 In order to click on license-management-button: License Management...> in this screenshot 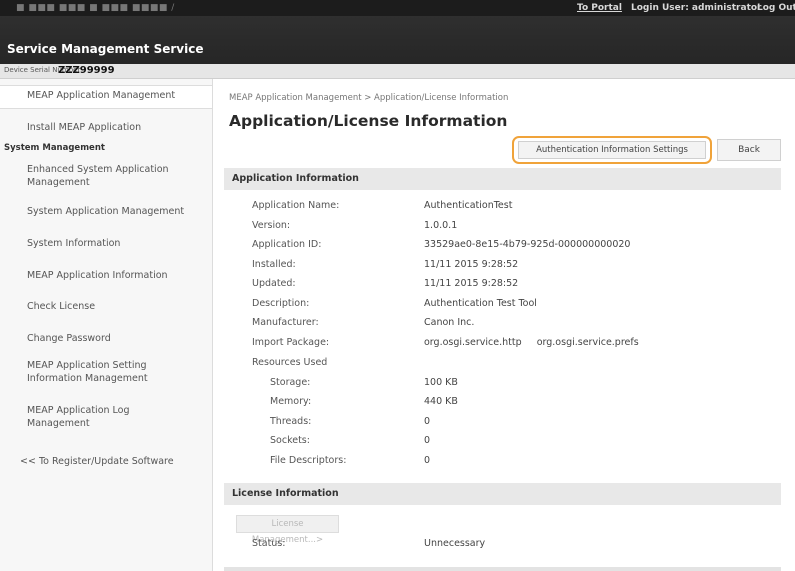, I will do `click(287, 530)`.